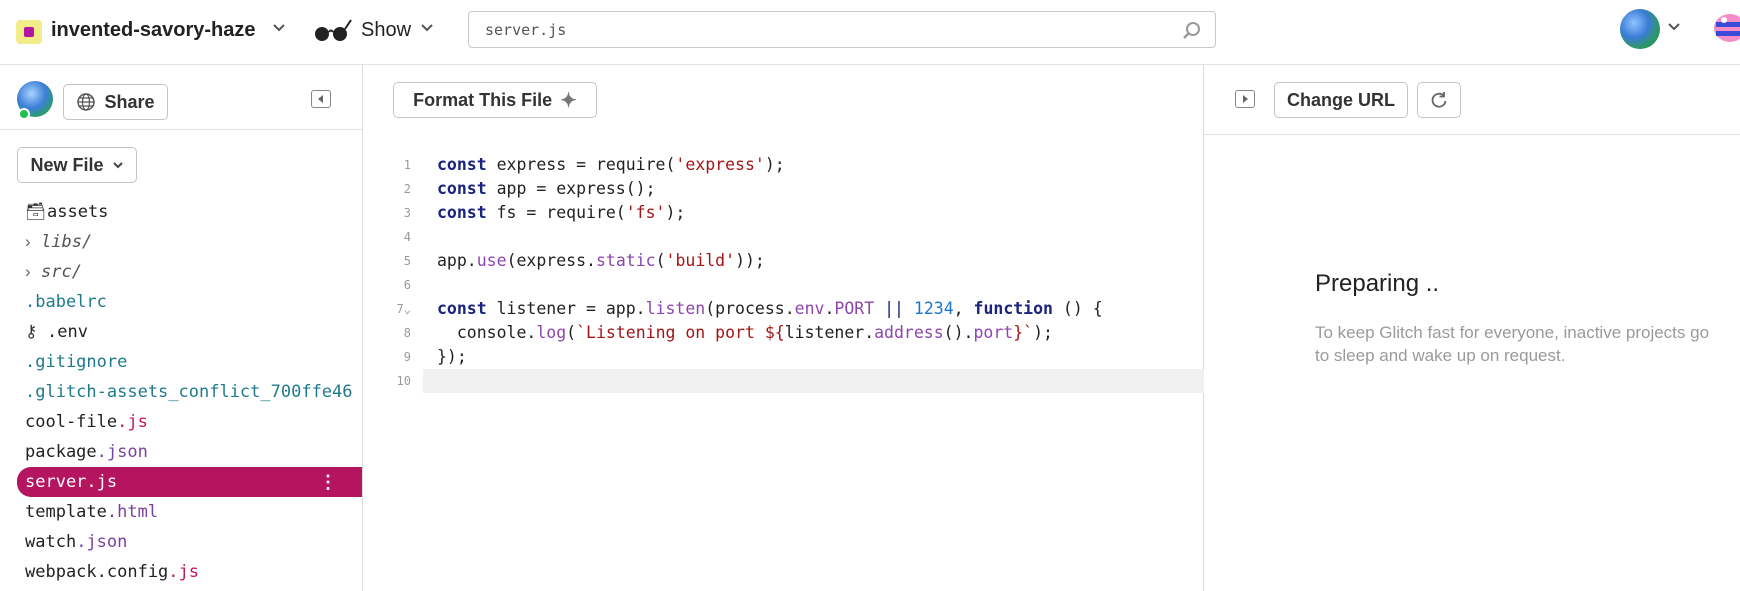  Describe the element at coordinates (546, 189) in the screenshot. I see `line-text: const app = express();` at that location.